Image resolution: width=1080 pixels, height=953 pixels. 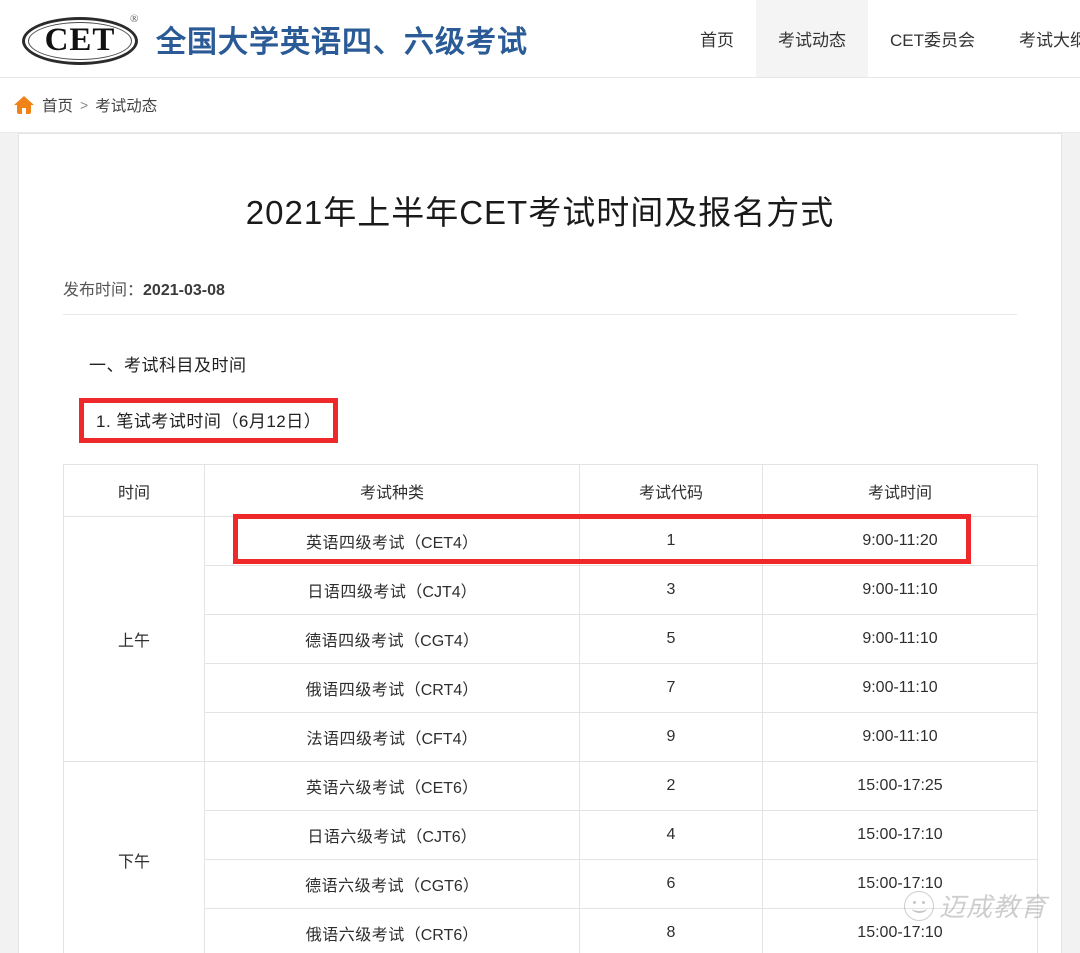 I want to click on table-row: 俄语四级考试（CRT4） 7 9:00-11:10, so click(x=551, y=688).